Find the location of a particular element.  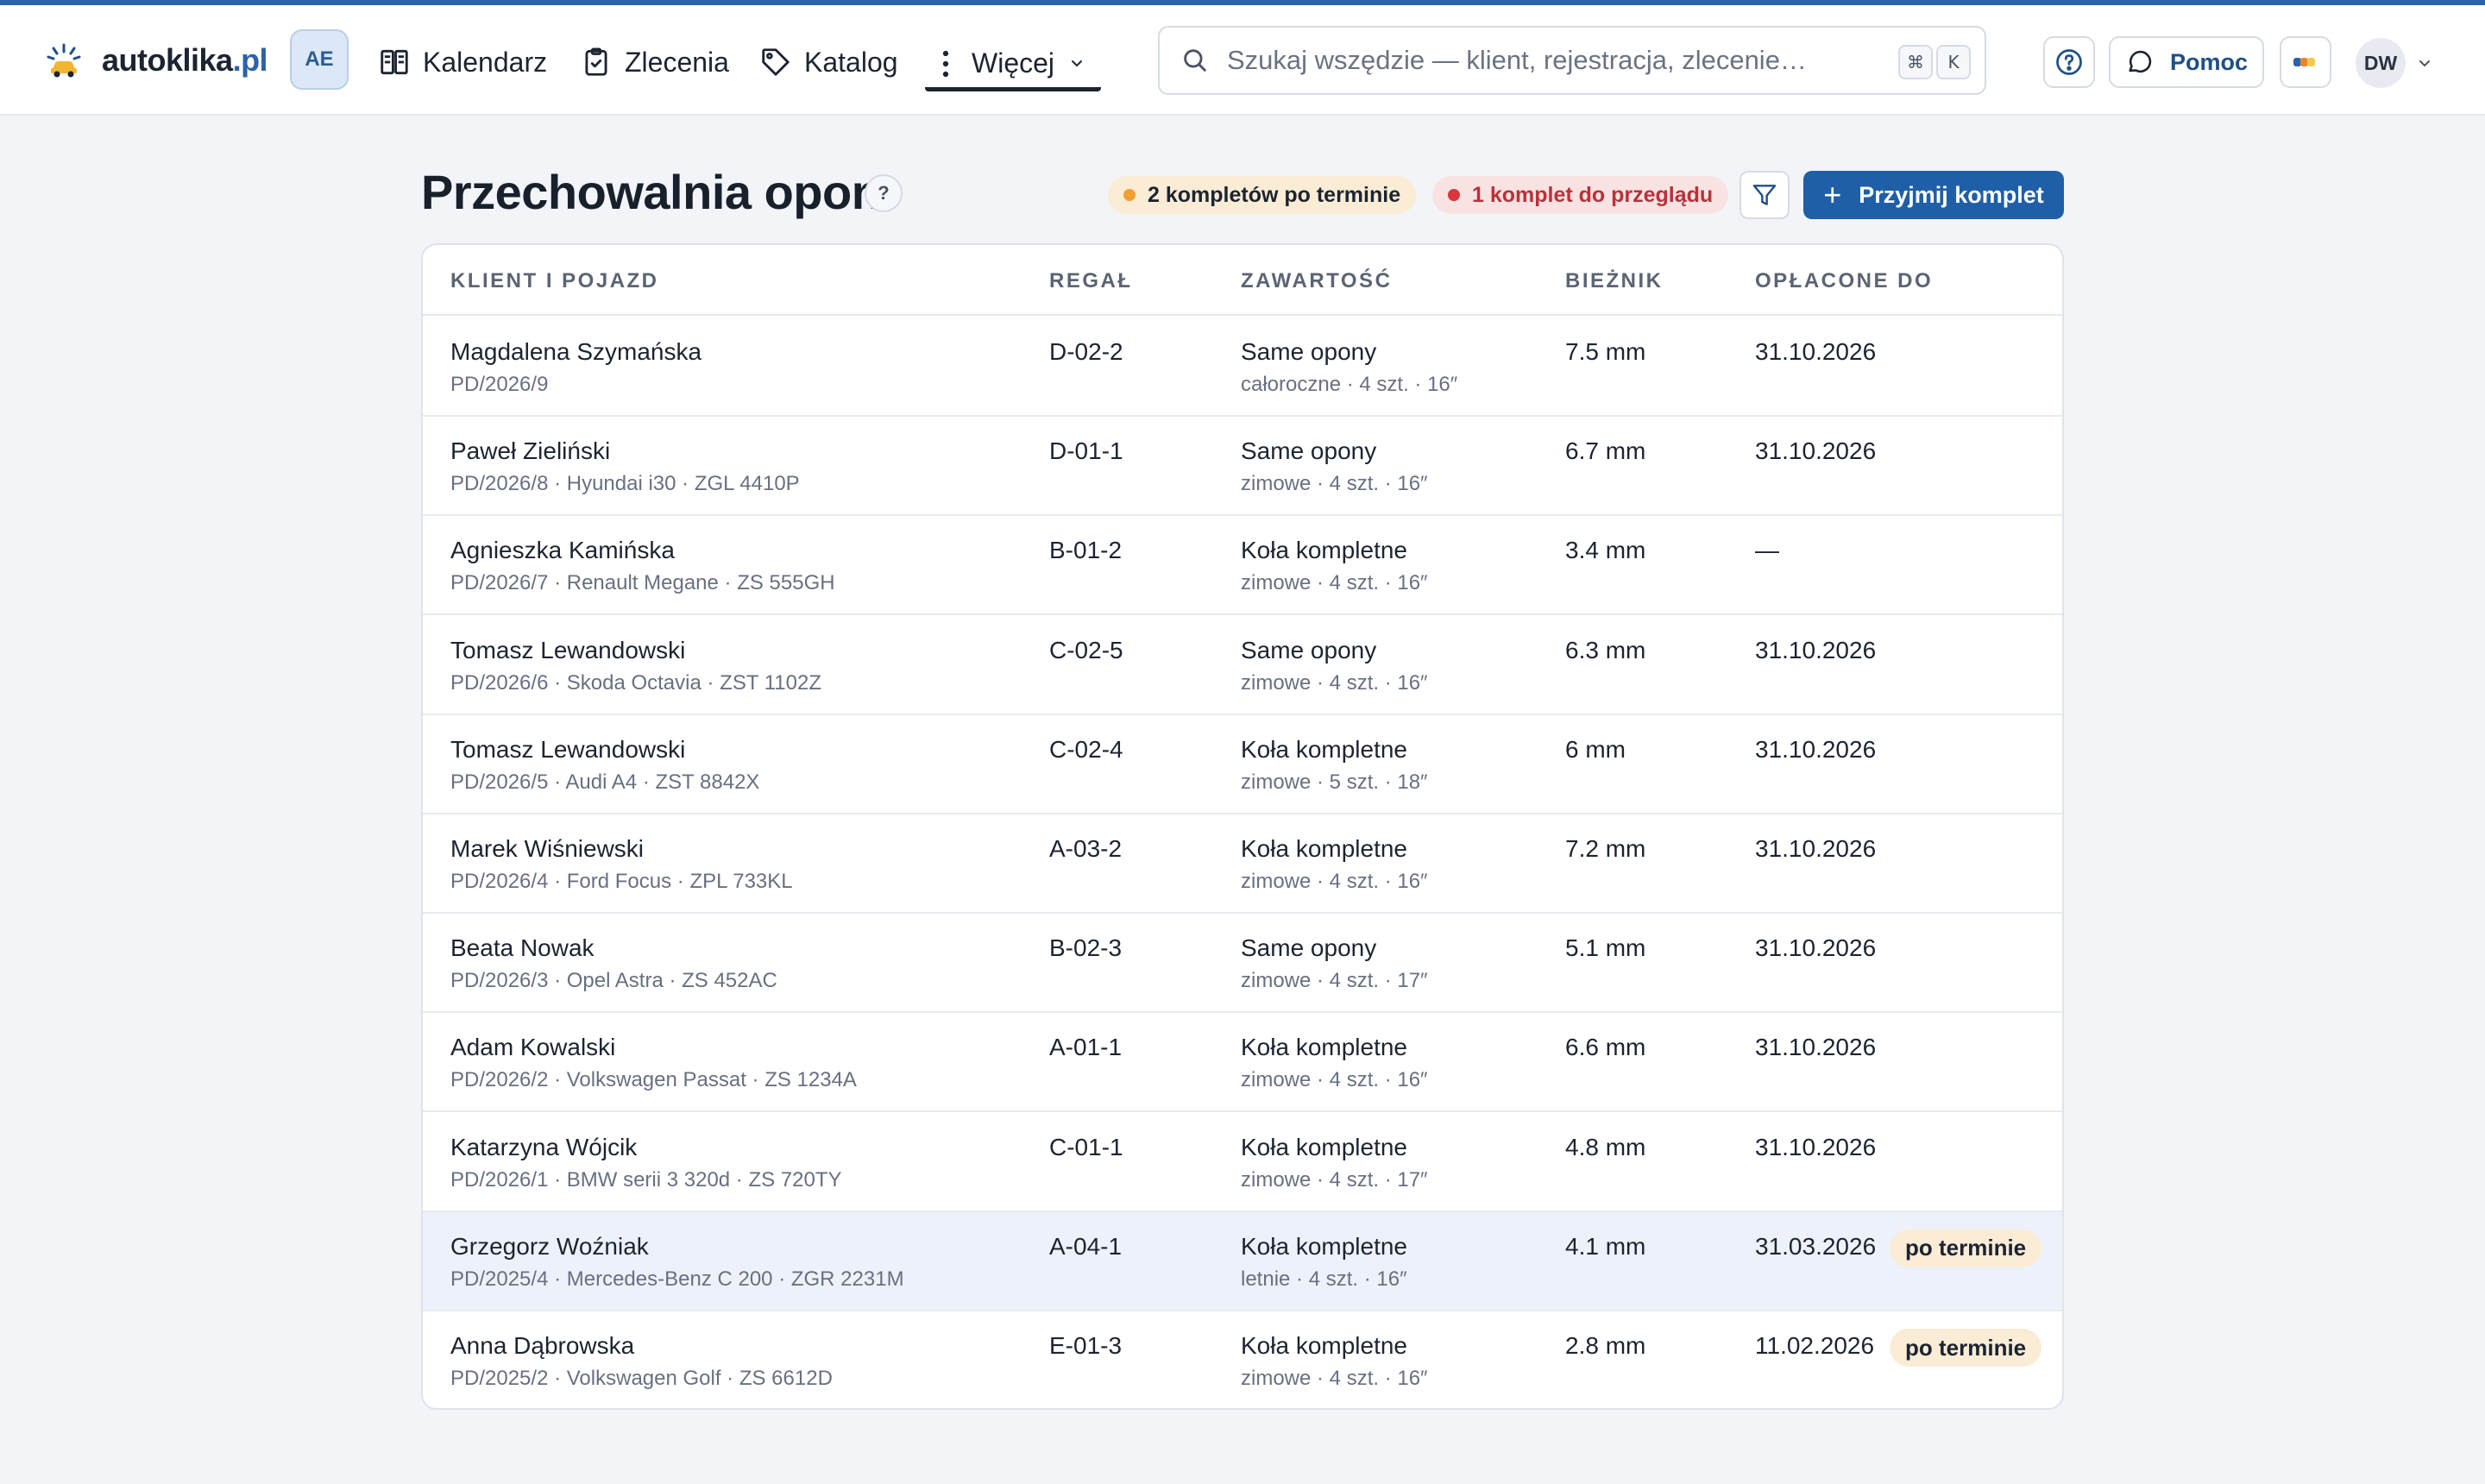

rack-location: D-02-2 is located at coordinates (1086, 351).